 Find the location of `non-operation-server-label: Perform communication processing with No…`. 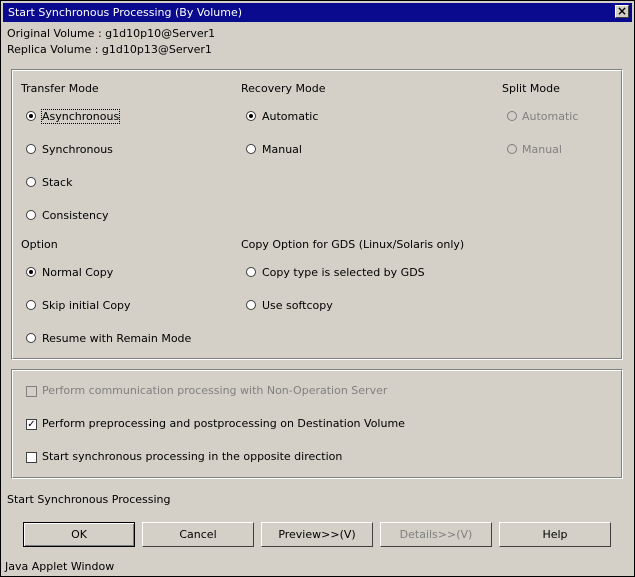

non-operation-server-label: Perform communication processing with No… is located at coordinates (214, 390).